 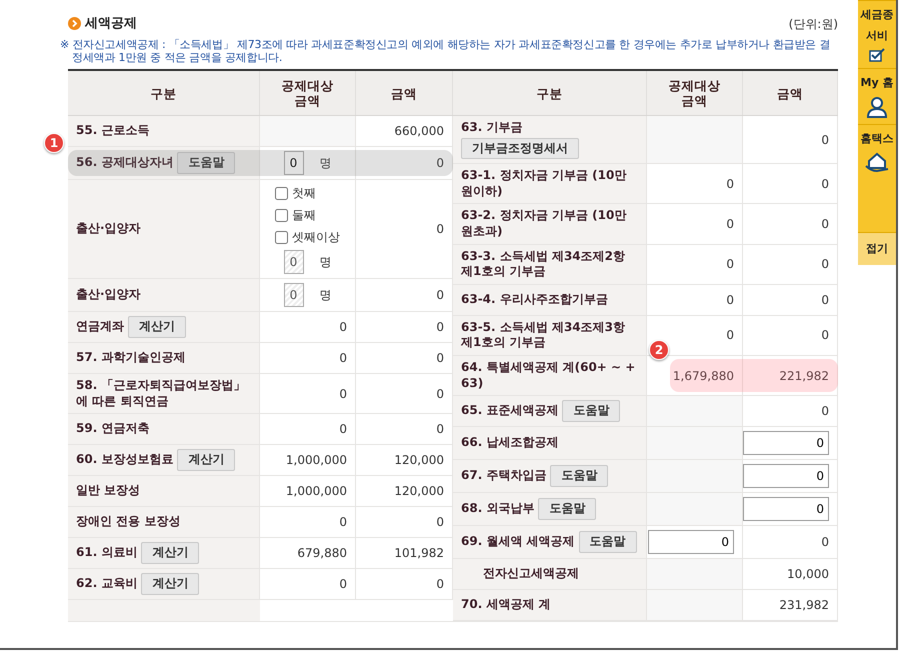 What do you see at coordinates (125, 163) in the screenshot?
I see `row-label: 56. 공제대상자녀` at bounding box center [125, 163].